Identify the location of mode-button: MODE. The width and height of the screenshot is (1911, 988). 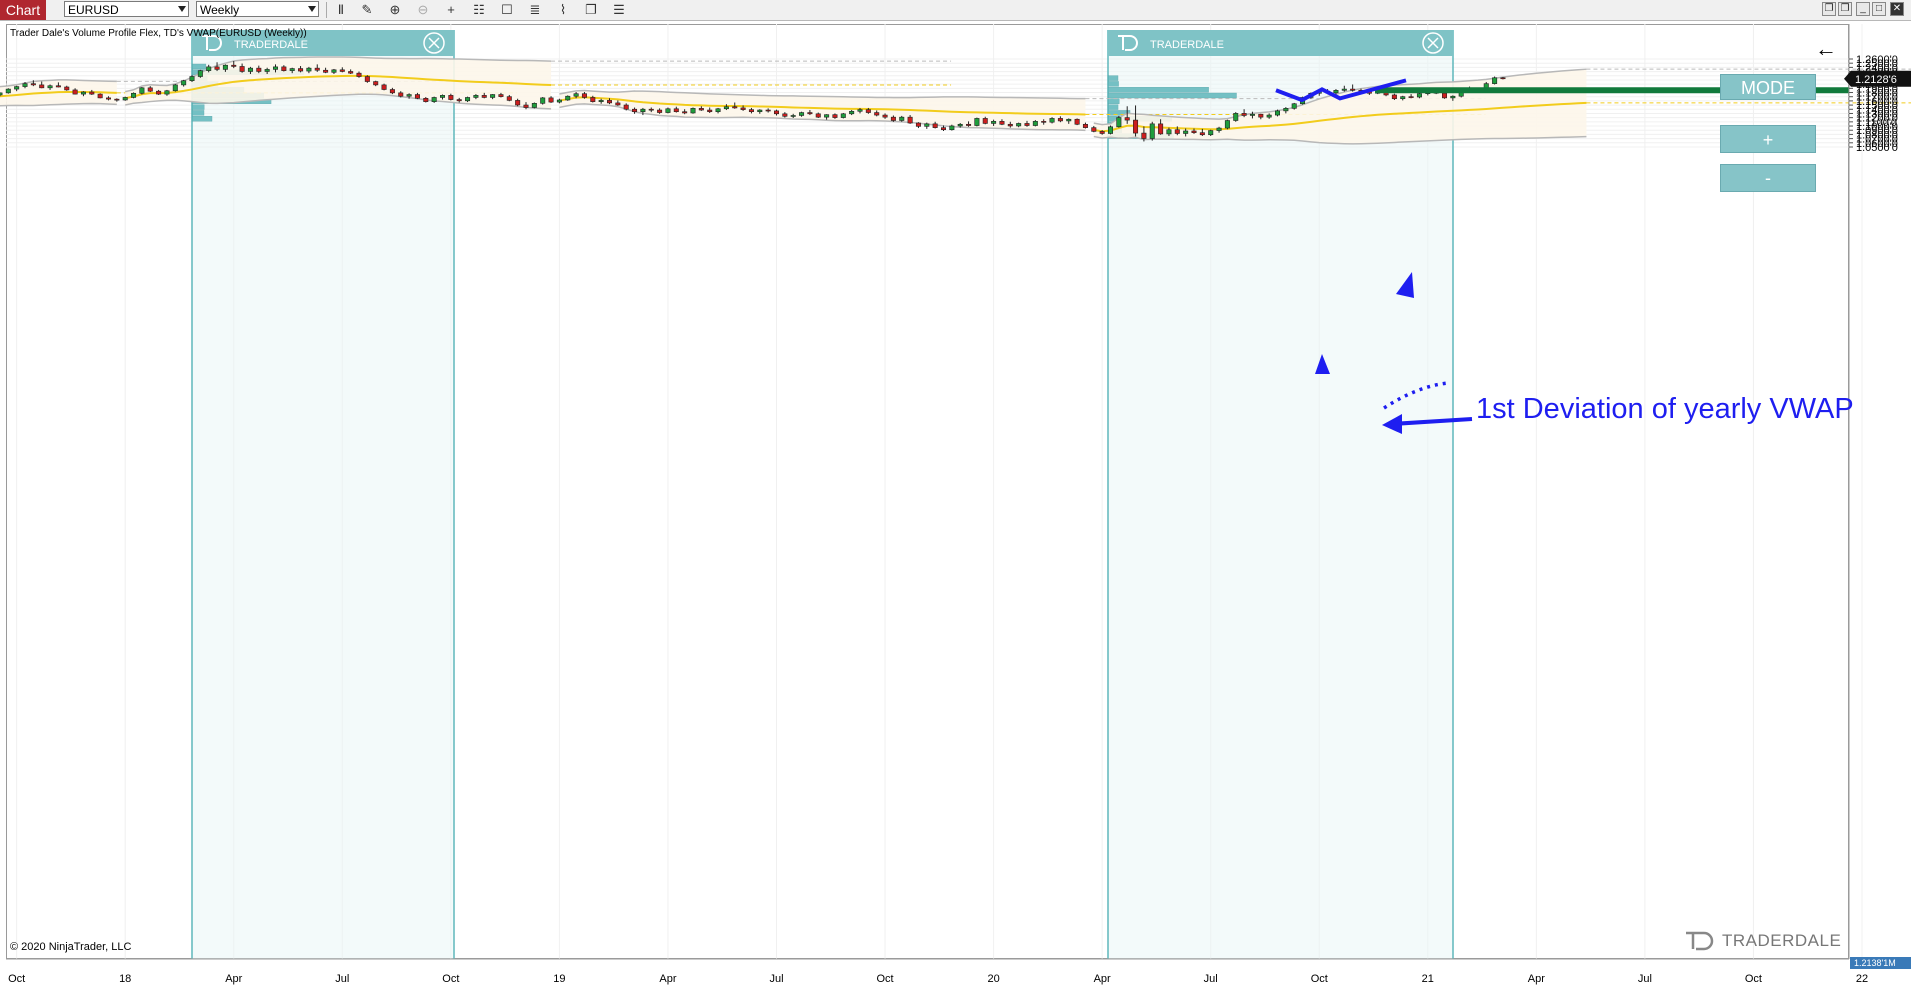
(1768, 87).